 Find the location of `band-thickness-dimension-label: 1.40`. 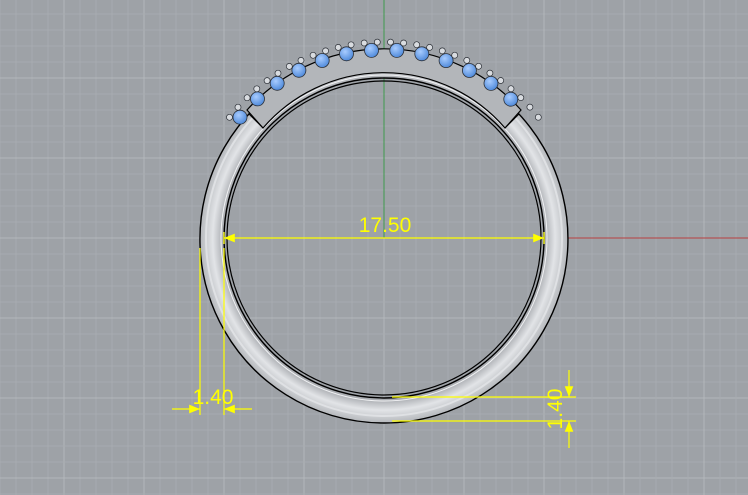

band-thickness-dimension-label: 1.40 is located at coordinates (555, 409).